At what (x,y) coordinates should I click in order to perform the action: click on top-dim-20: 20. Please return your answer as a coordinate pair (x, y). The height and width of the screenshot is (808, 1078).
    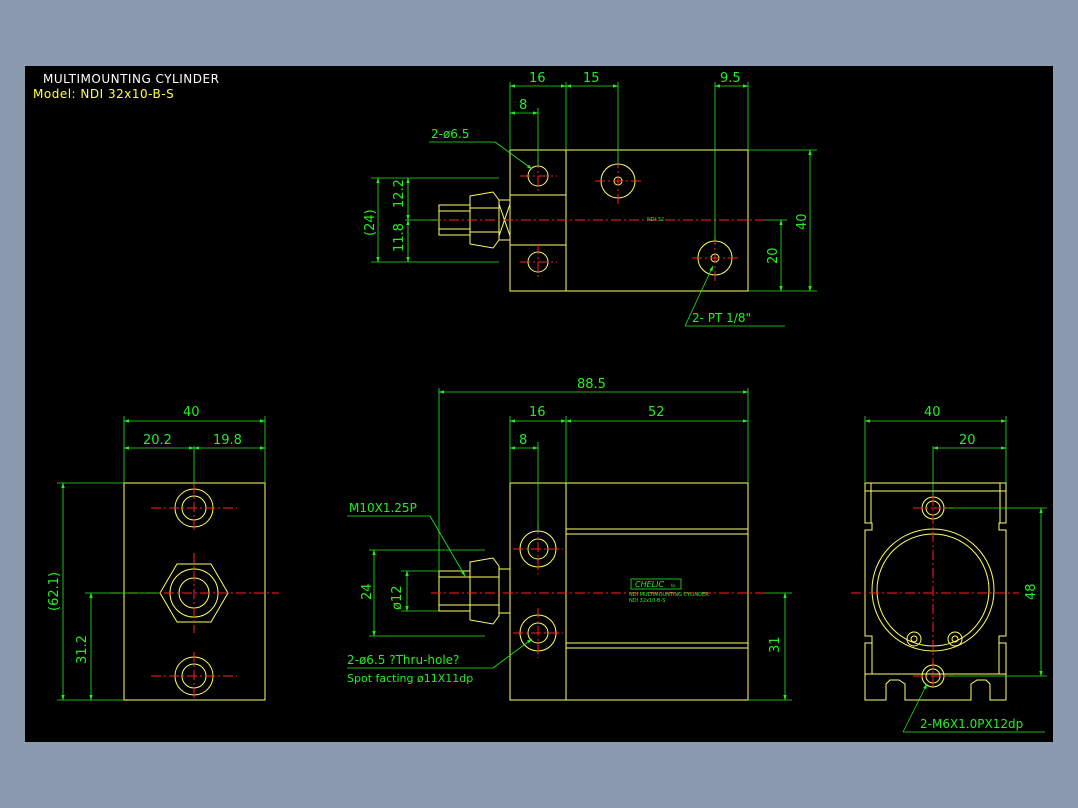
    Looking at the image, I should click on (773, 255).